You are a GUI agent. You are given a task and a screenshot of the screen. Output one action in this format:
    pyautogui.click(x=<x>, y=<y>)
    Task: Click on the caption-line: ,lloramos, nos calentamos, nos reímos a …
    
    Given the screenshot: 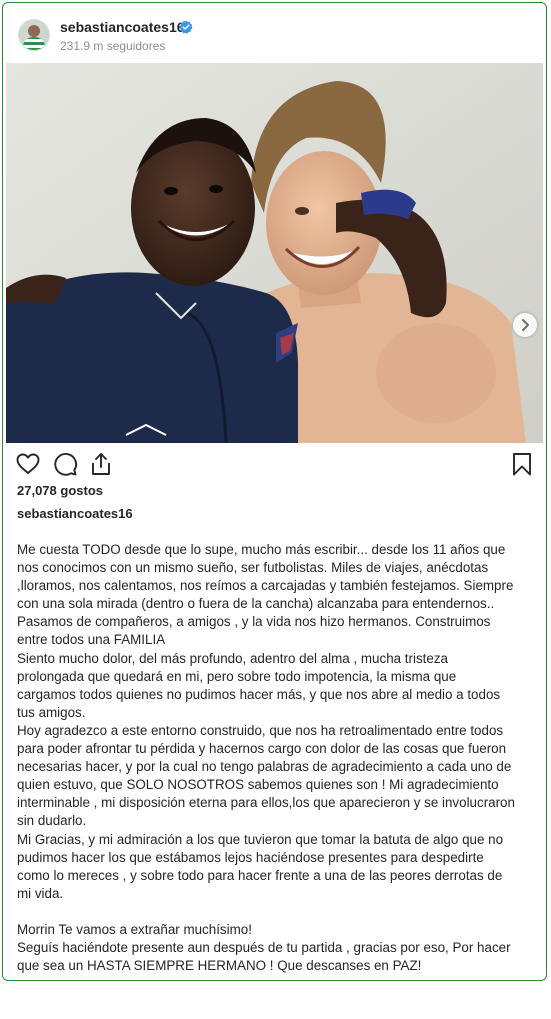 What is the action you would take?
    pyautogui.click(x=265, y=586)
    